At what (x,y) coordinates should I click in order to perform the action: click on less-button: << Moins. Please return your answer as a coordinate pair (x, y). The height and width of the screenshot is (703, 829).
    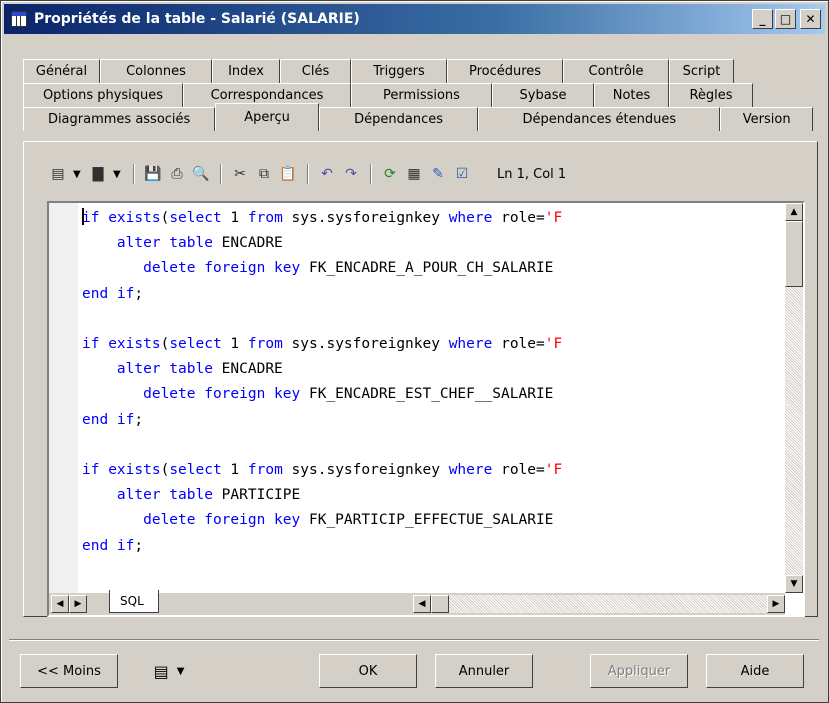
    Looking at the image, I should click on (69, 671).